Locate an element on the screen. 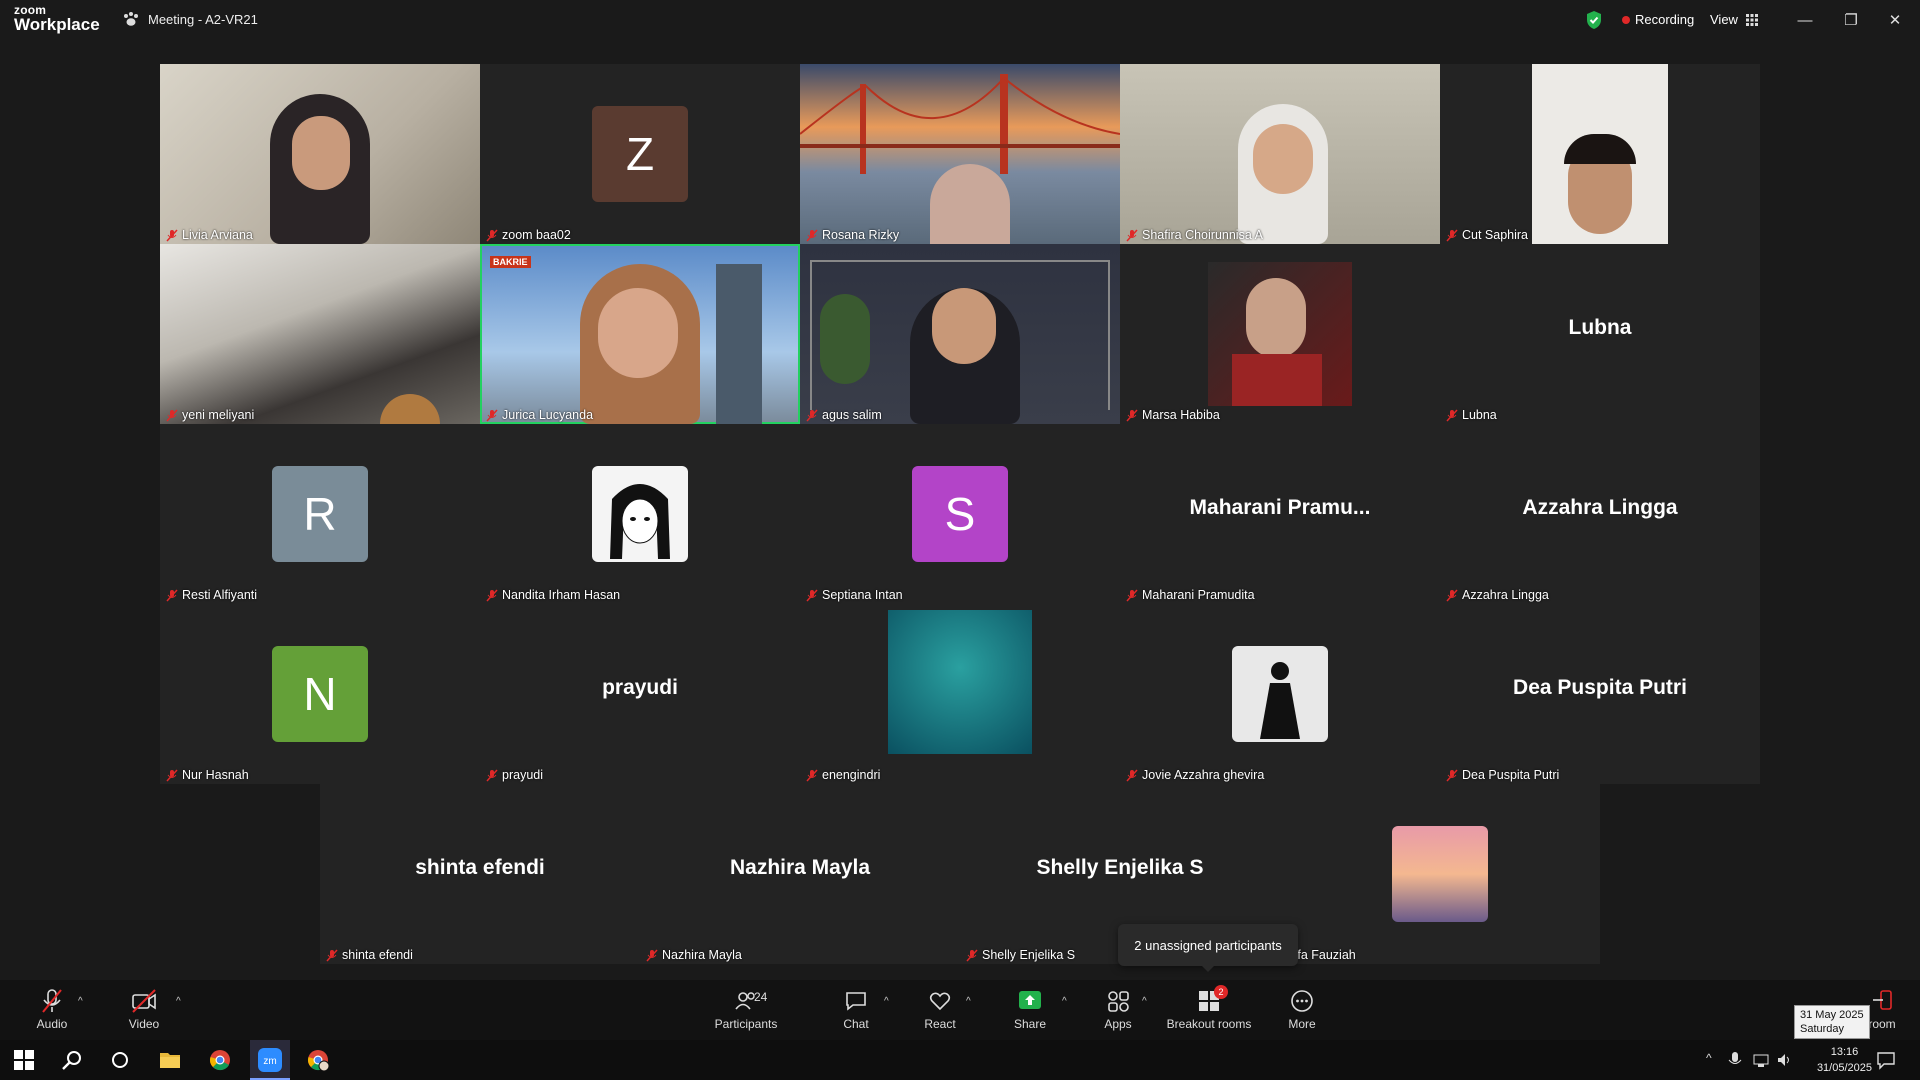 The height and width of the screenshot is (1080, 1920). video-tile: shinta efendi shinta efendi is located at coordinates (480, 874).